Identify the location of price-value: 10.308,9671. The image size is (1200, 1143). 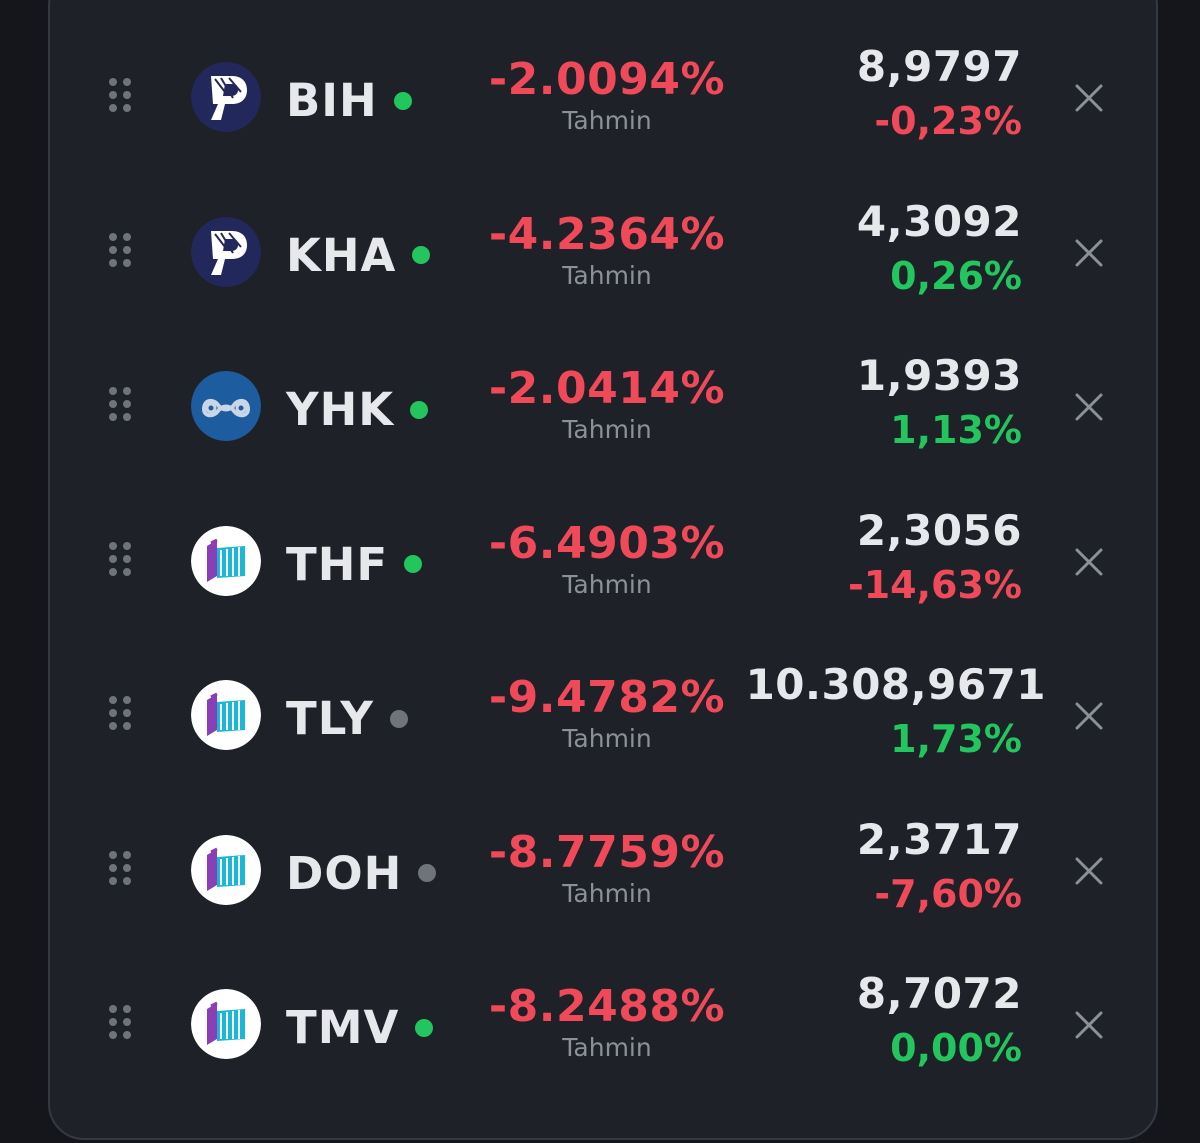
(895, 684).